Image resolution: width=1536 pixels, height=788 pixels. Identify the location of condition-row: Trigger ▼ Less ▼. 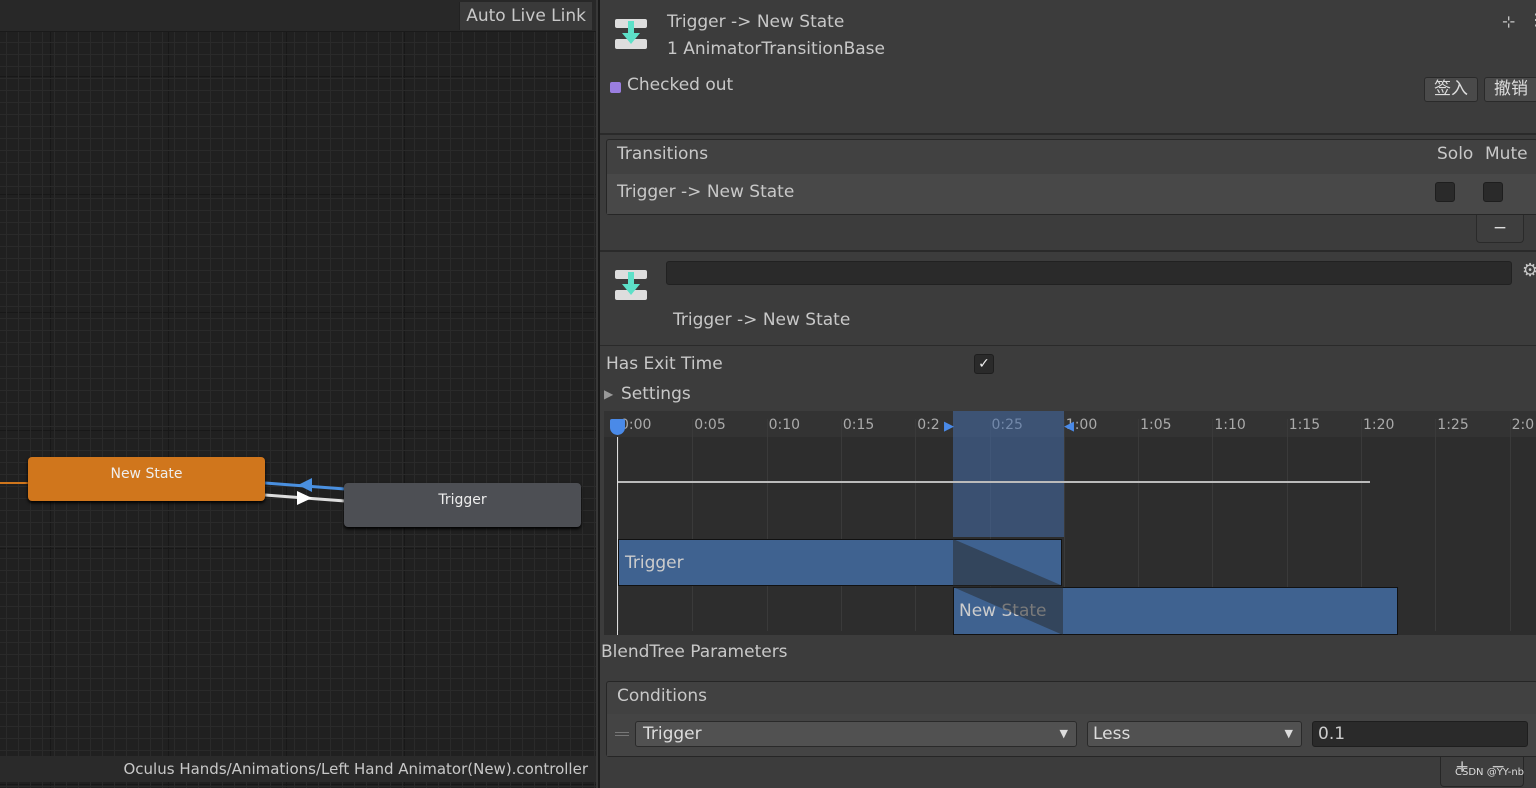
(1071, 735).